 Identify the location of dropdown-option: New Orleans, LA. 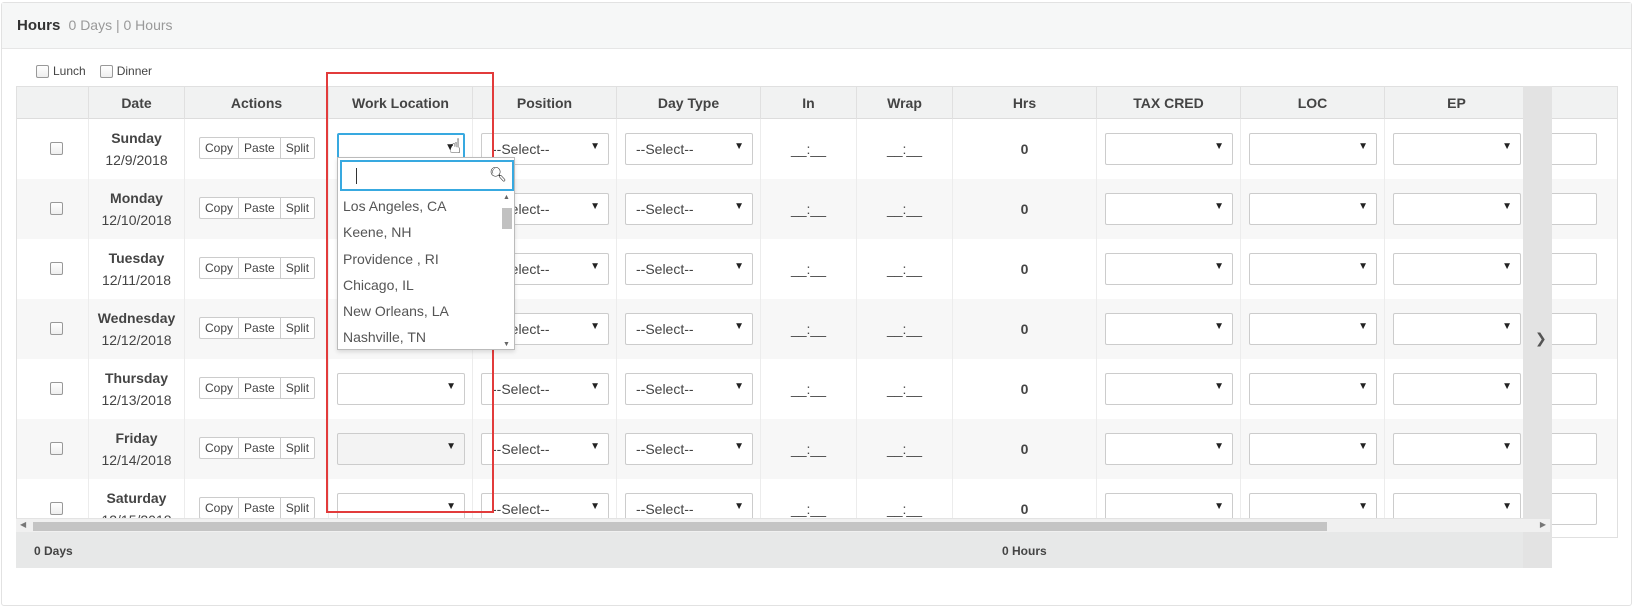
(419, 311).